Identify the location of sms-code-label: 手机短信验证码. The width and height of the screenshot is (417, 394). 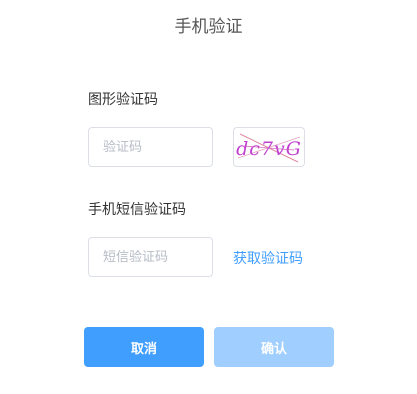
(137, 210).